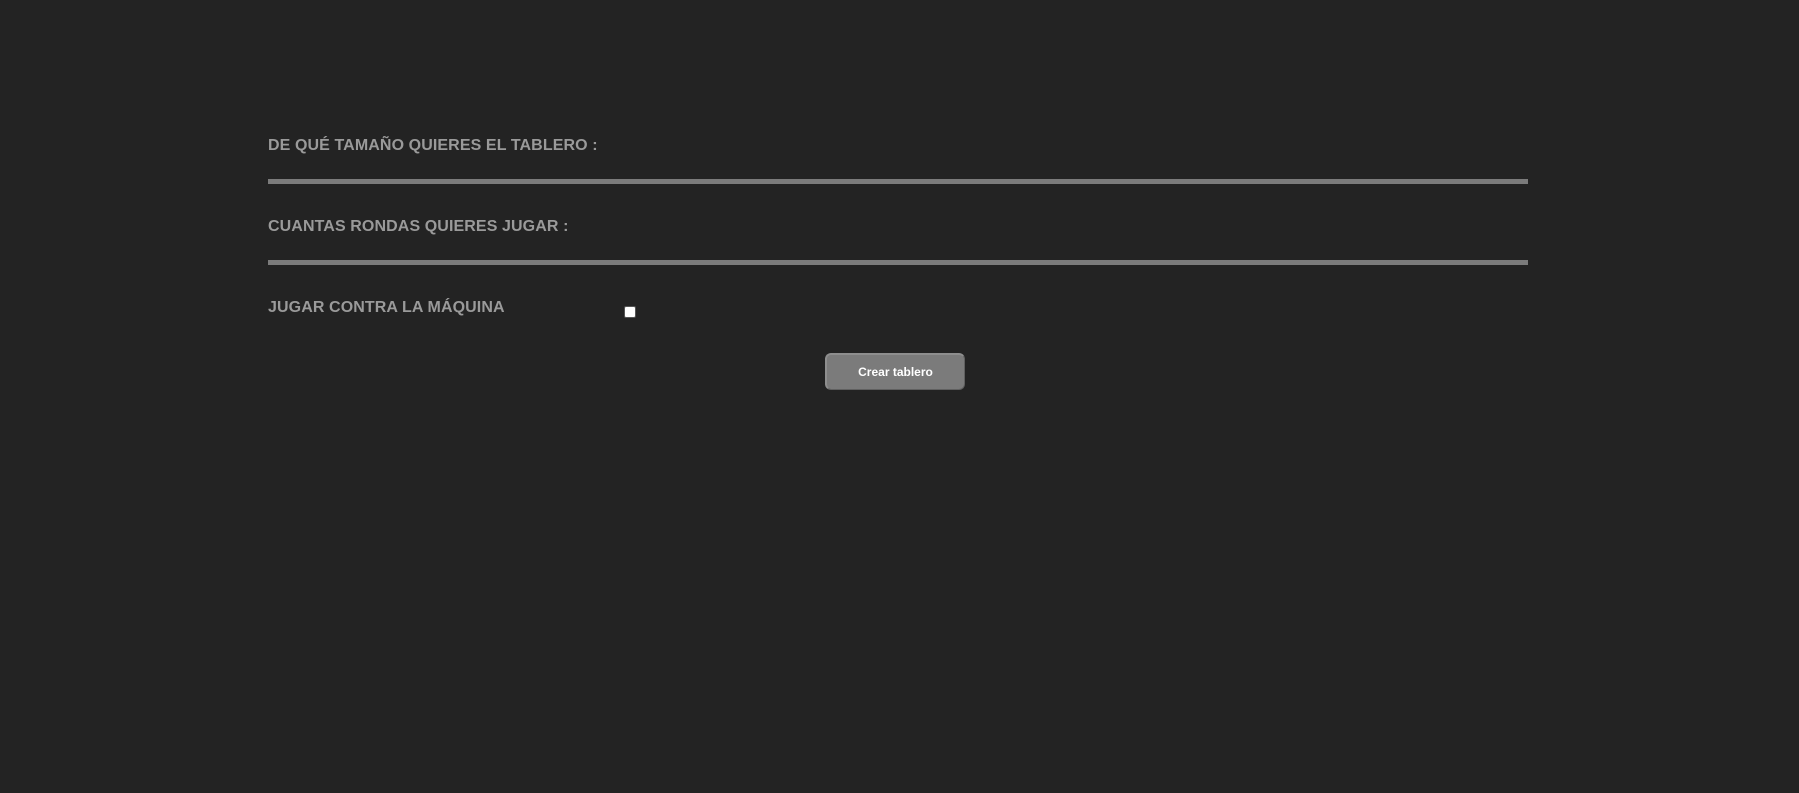  What do you see at coordinates (630, 312) in the screenshot?
I see `vs-machine-checkbox` at bounding box center [630, 312].